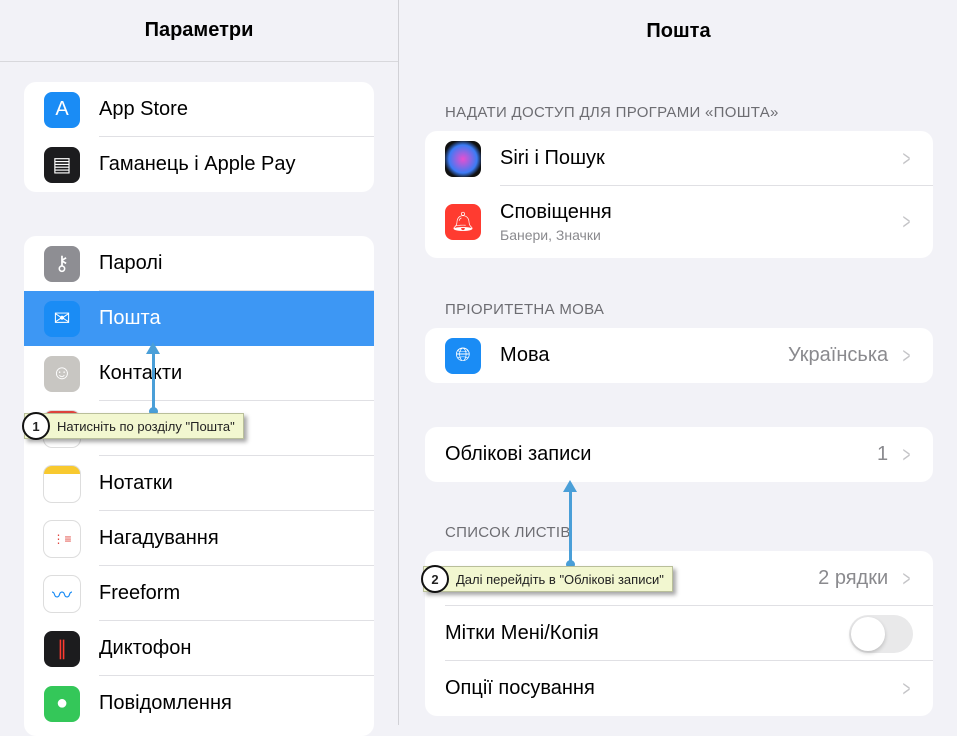 Image resolution: width=957 pixels, height=736 pixels. What do you see at coordinates (136, 483) in the screenshot?
I see `label: Нотатки` at bounding box center [136, 483].